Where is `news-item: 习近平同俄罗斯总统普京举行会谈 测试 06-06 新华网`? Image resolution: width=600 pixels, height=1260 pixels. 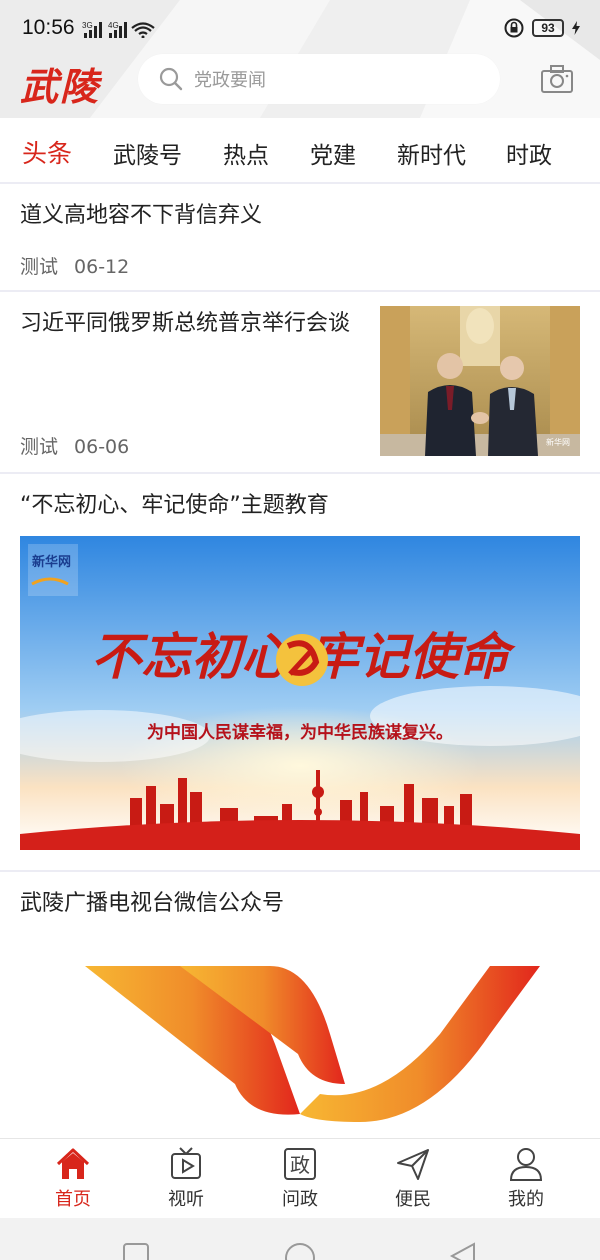
news-item: 习近平同俄罗斯总统普京举行会谈 测试 06-06 新华网 is located at coordinates (300, 383).